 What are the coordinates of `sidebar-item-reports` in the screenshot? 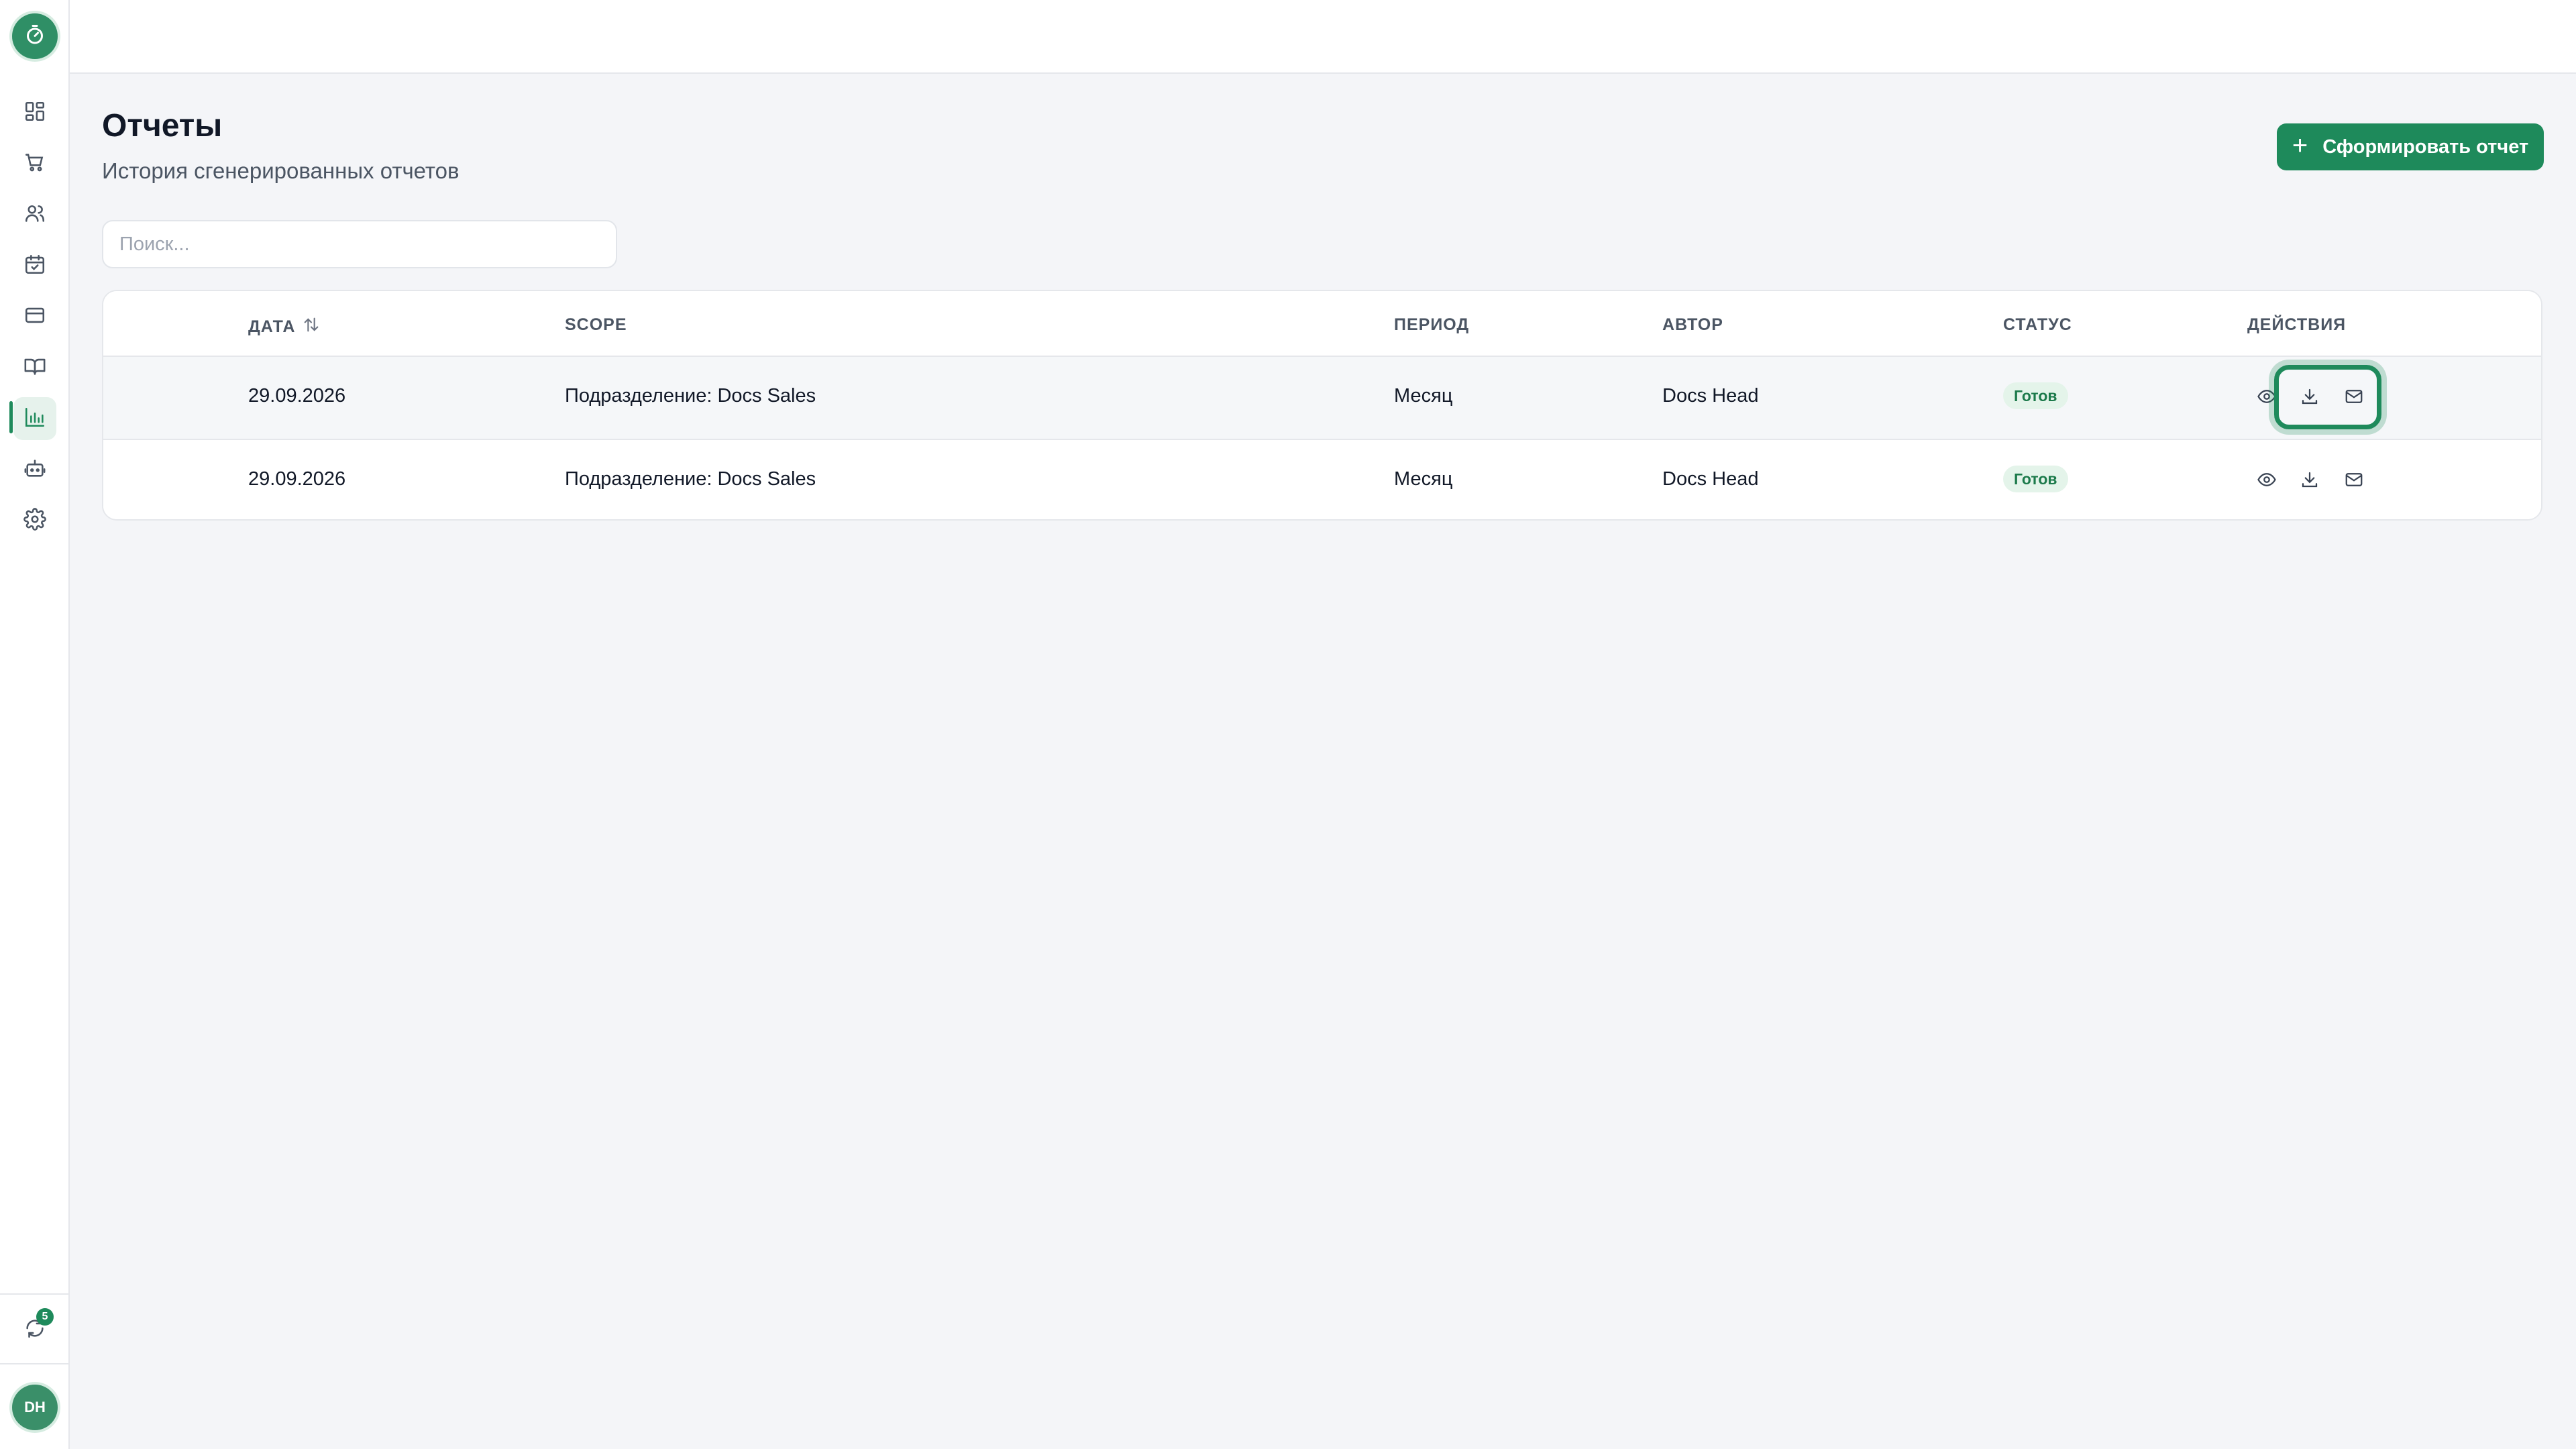 It's located at (34, 418).